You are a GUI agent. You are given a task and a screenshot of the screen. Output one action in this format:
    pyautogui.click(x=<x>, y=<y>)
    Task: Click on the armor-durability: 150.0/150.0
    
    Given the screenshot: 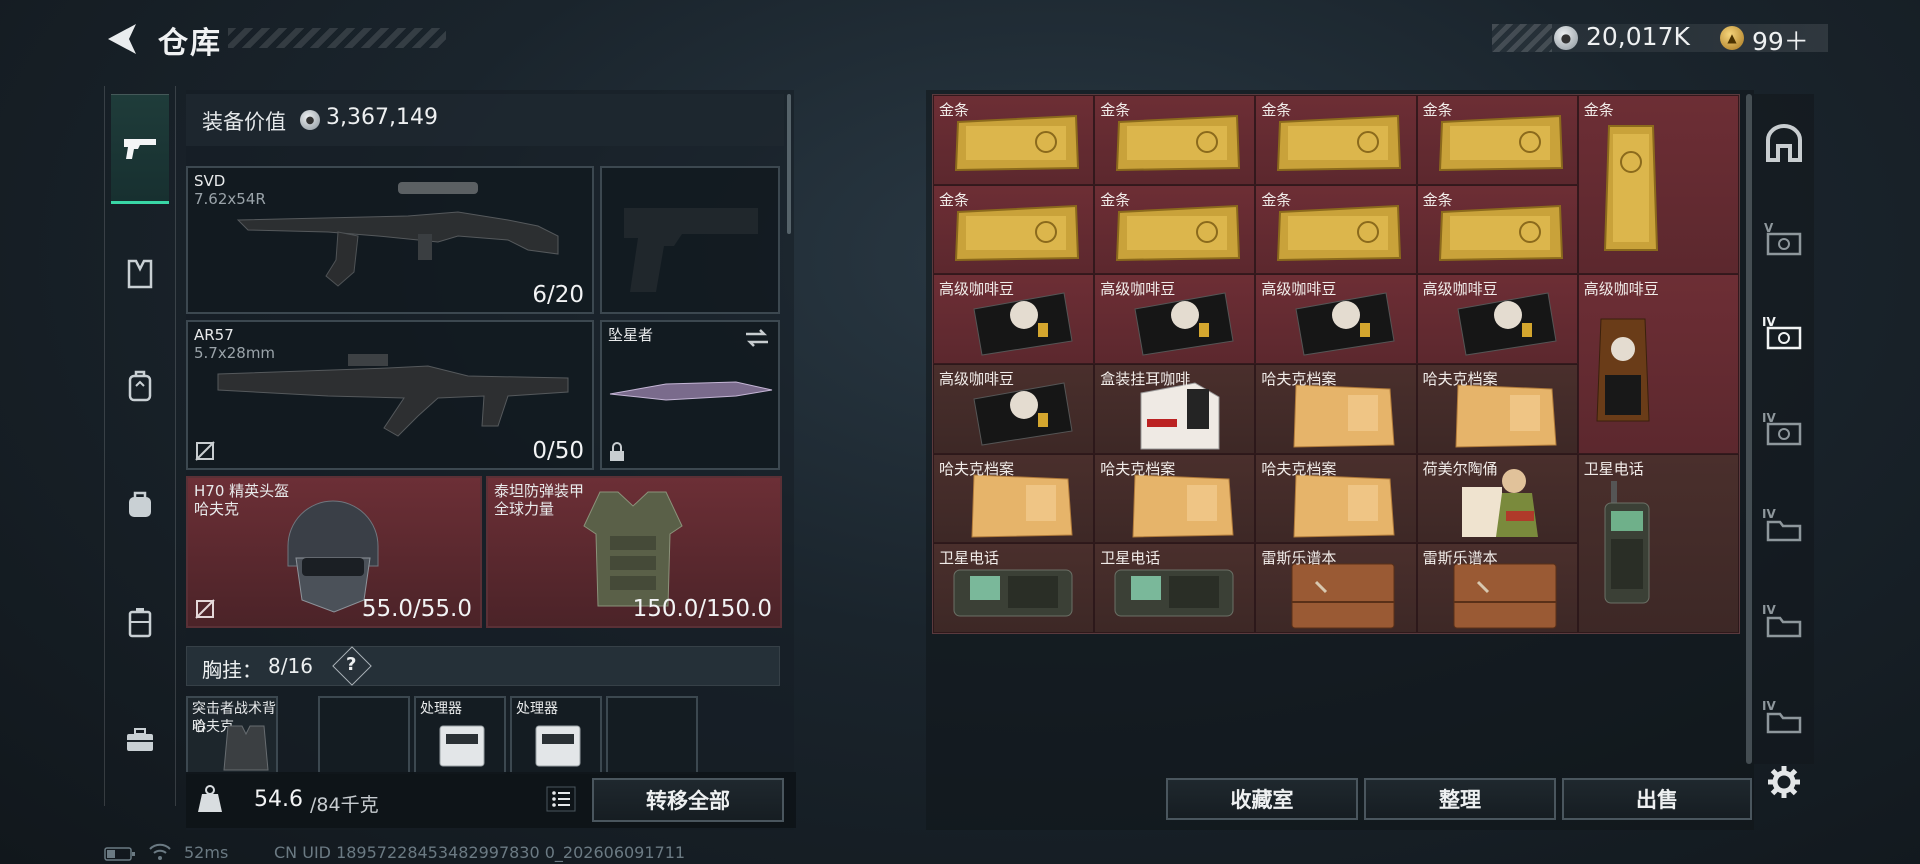 What is the action you would take?
    pyautogui.click(x=702, y=609)
    